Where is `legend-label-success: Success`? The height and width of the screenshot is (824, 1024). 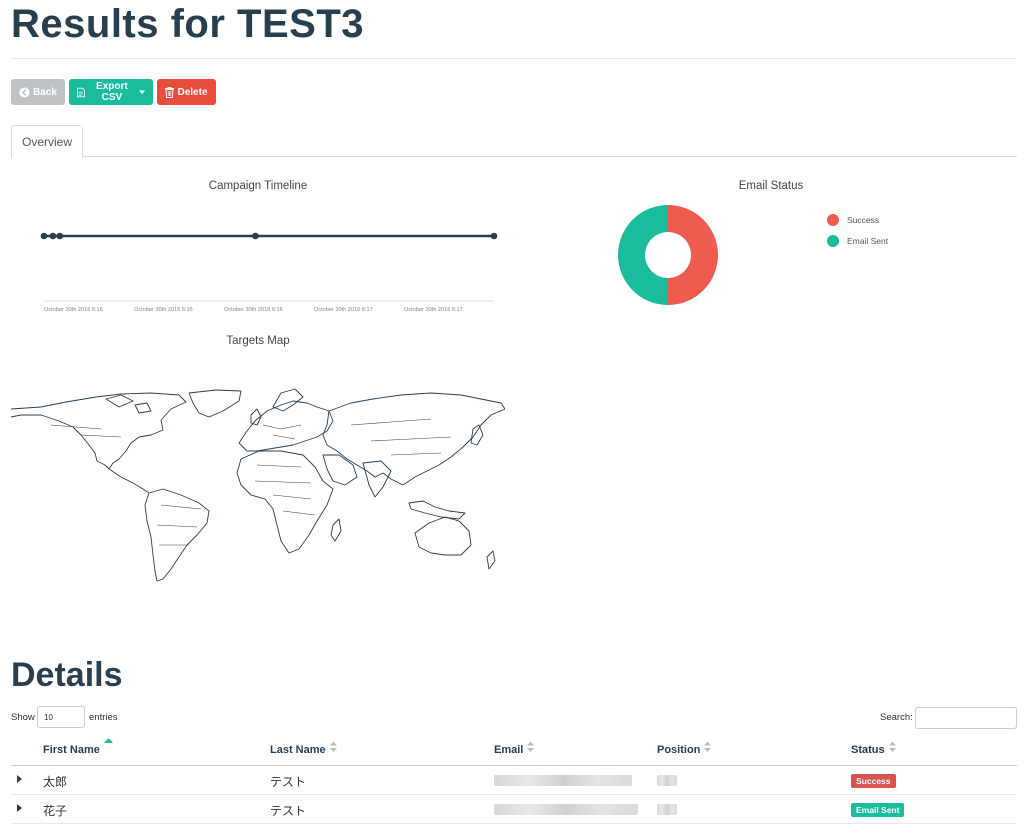
legend-label-success: Success is located at coordinates (863, 219).